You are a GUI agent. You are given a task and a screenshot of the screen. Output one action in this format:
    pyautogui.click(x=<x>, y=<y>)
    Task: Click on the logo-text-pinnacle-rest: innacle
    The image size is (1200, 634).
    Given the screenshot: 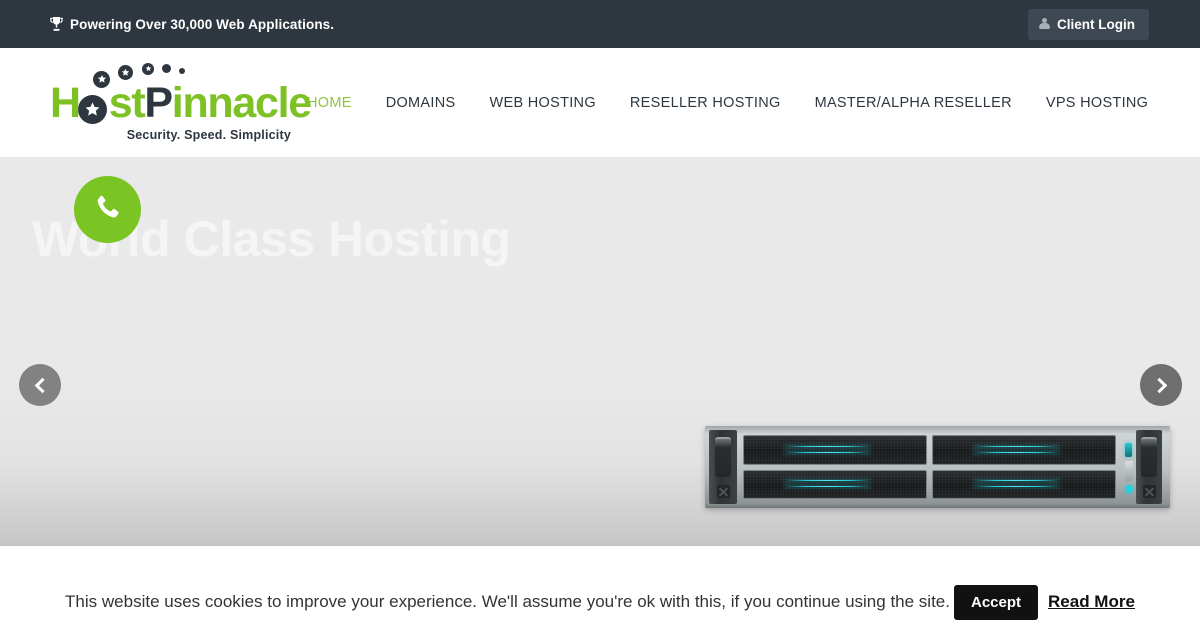 What is the action you would take?
    pyautogui.click(x=241, y=102)
    